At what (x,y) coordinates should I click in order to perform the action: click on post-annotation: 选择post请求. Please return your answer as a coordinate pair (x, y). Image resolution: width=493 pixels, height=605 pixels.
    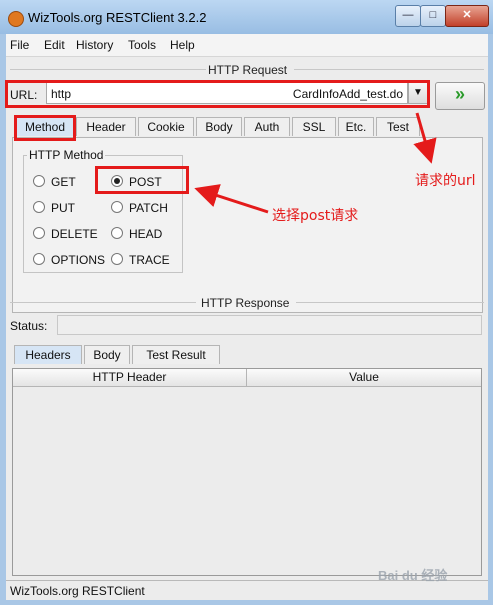
    Looking at the image, I should click on (315, 216).